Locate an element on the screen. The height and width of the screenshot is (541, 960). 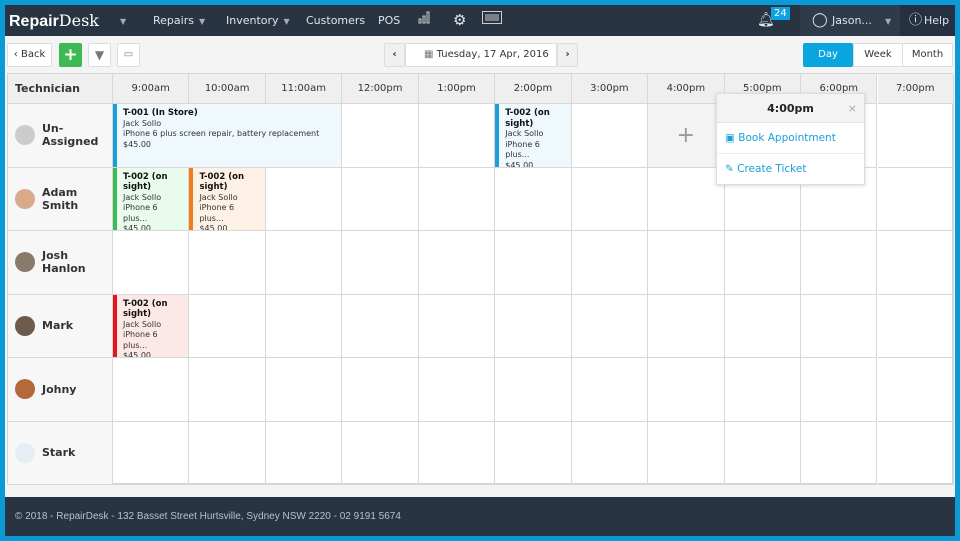
calendar-icon: ▣ is located at coordinates (732, 138).